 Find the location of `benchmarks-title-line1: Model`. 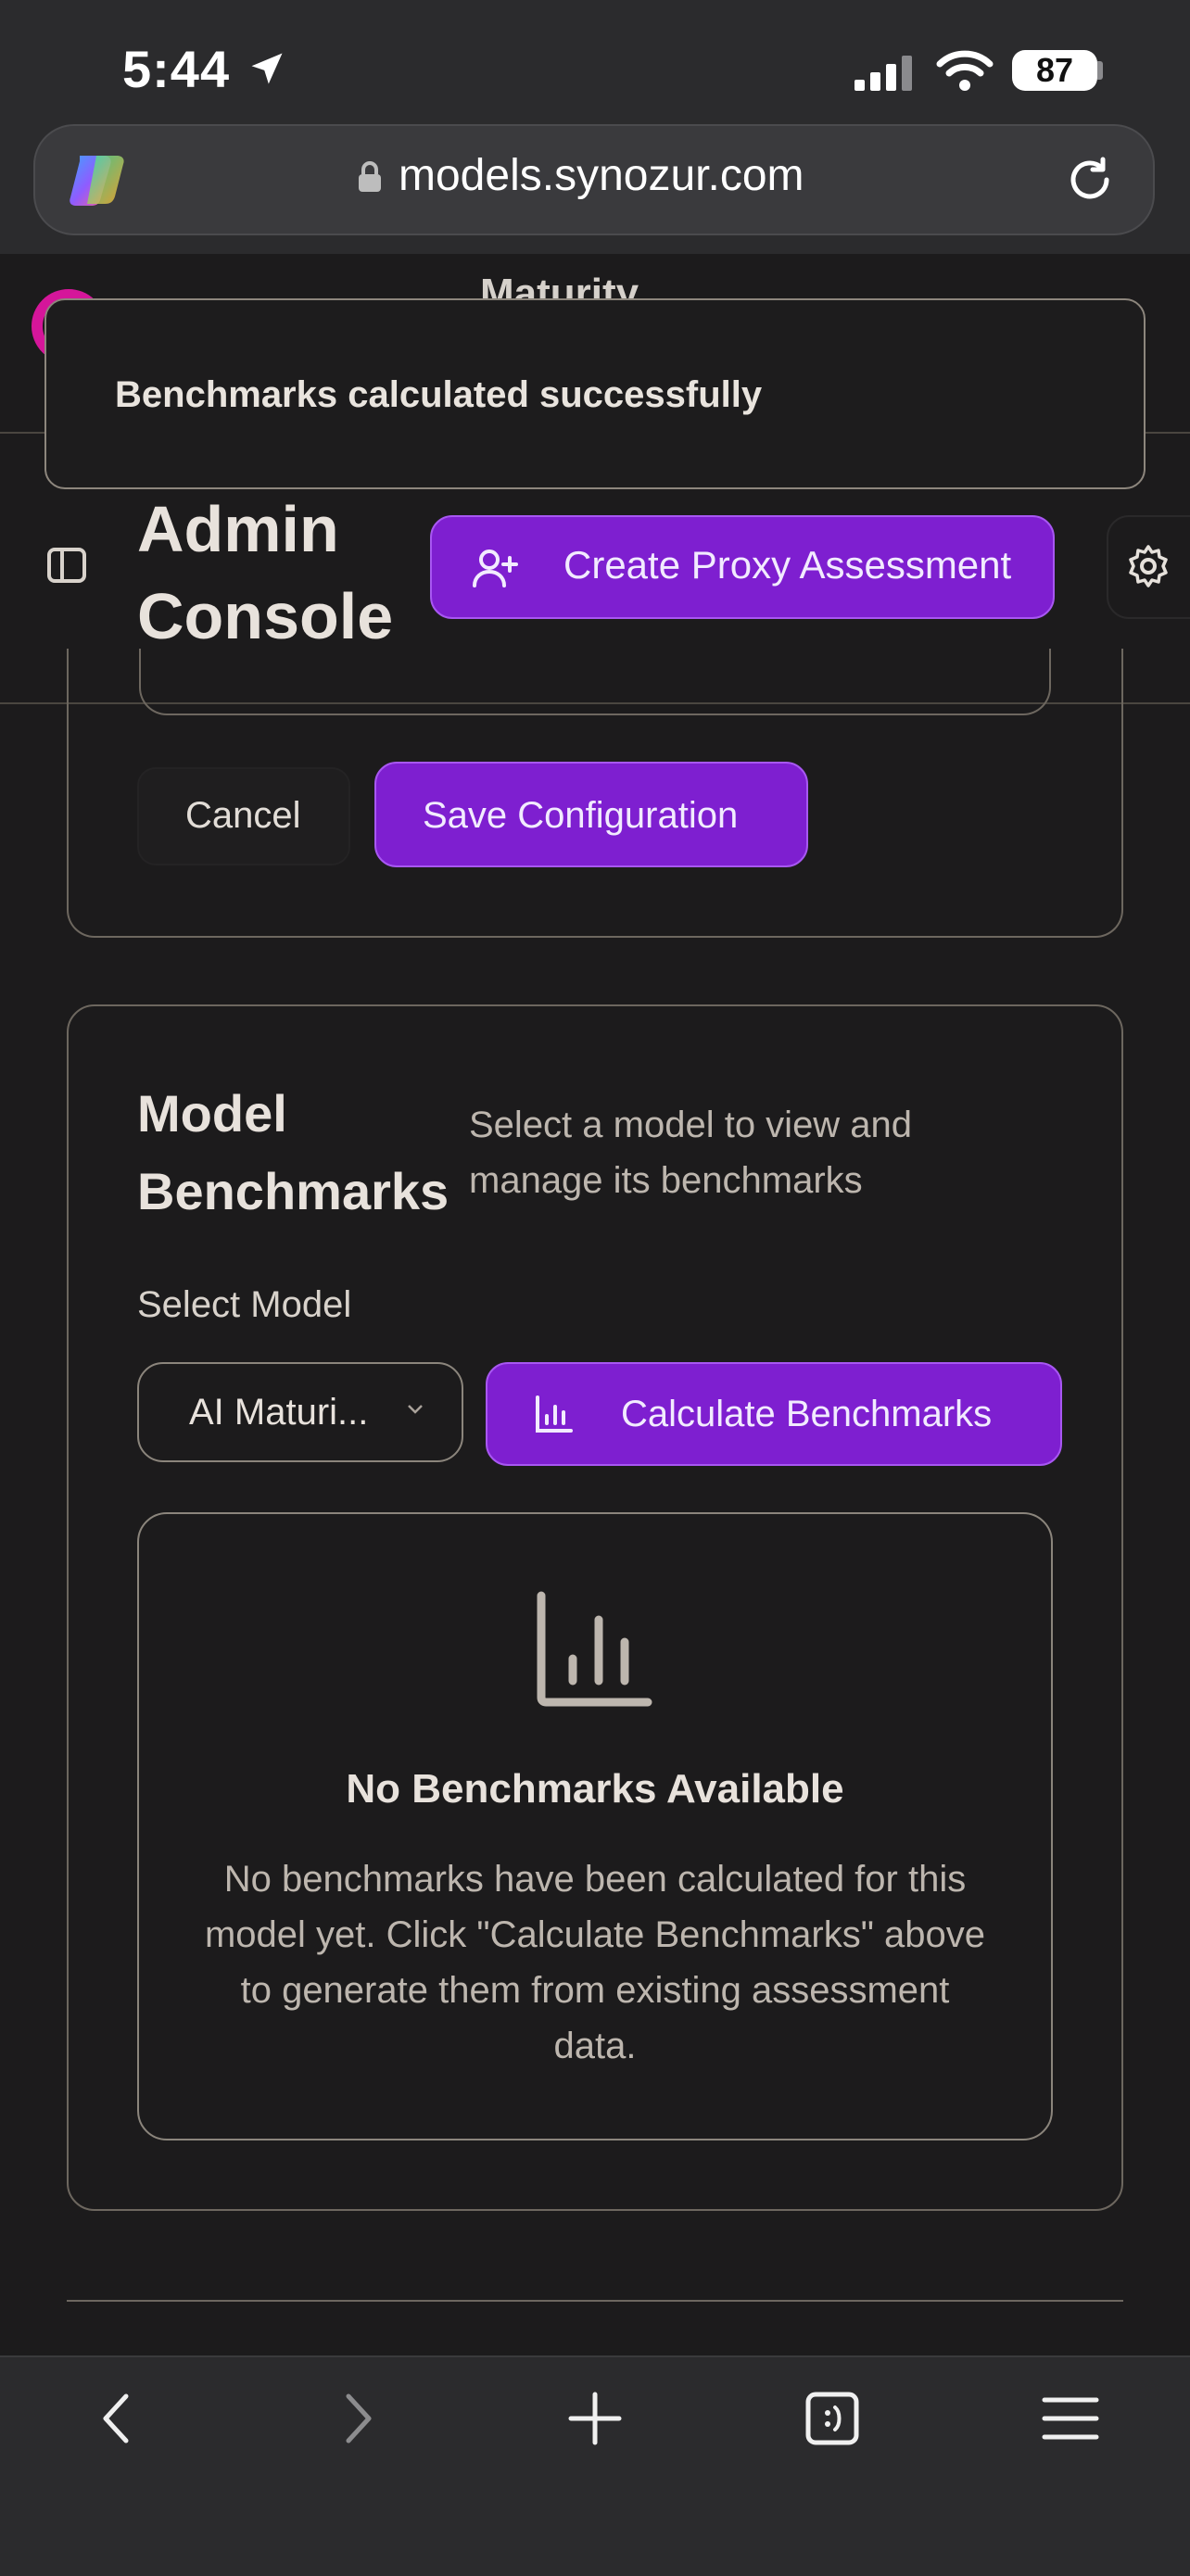

benchmarks-title-line1: Model is located at coordinates (212, 1113).